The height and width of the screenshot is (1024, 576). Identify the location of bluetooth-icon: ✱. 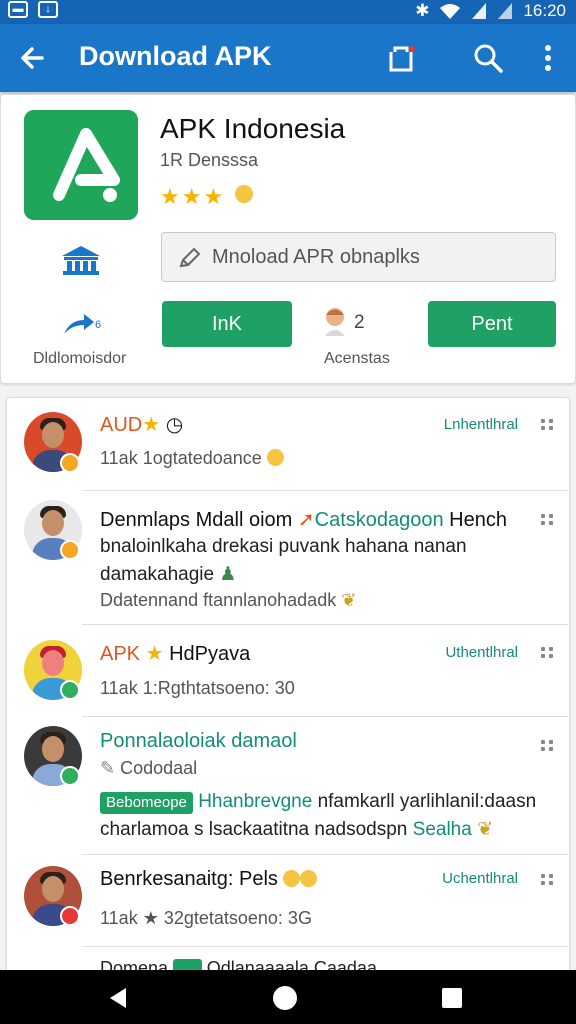
(422, 10).